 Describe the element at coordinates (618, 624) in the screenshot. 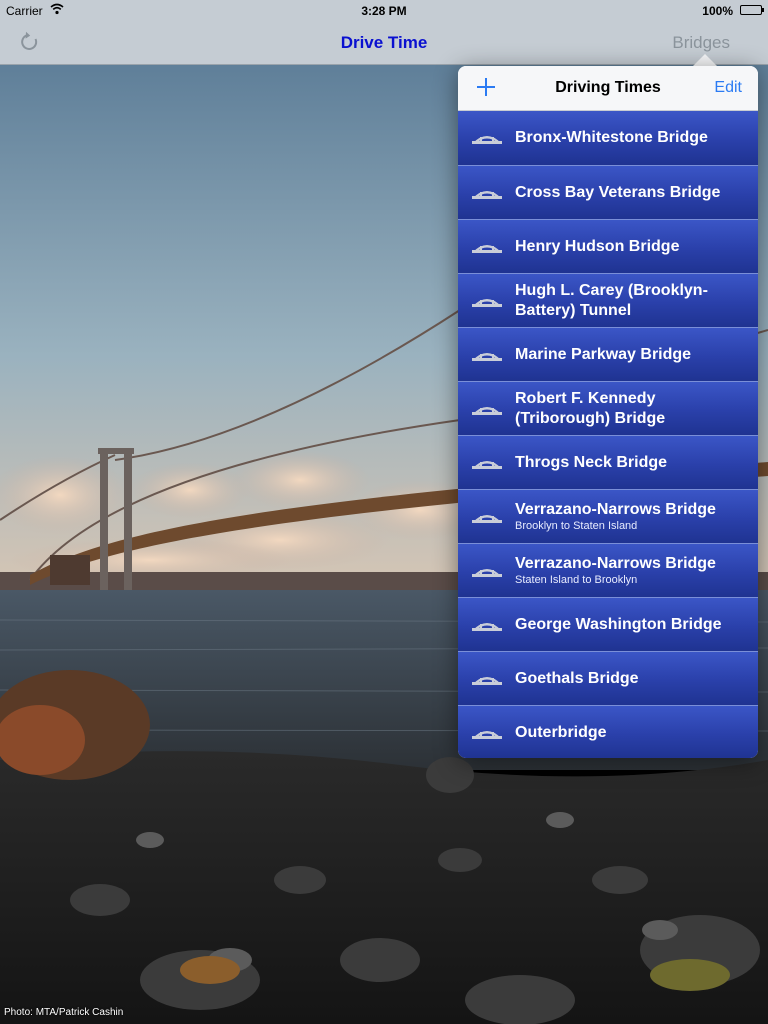

I see `bridge-name: George Washington Bridge` at that location.